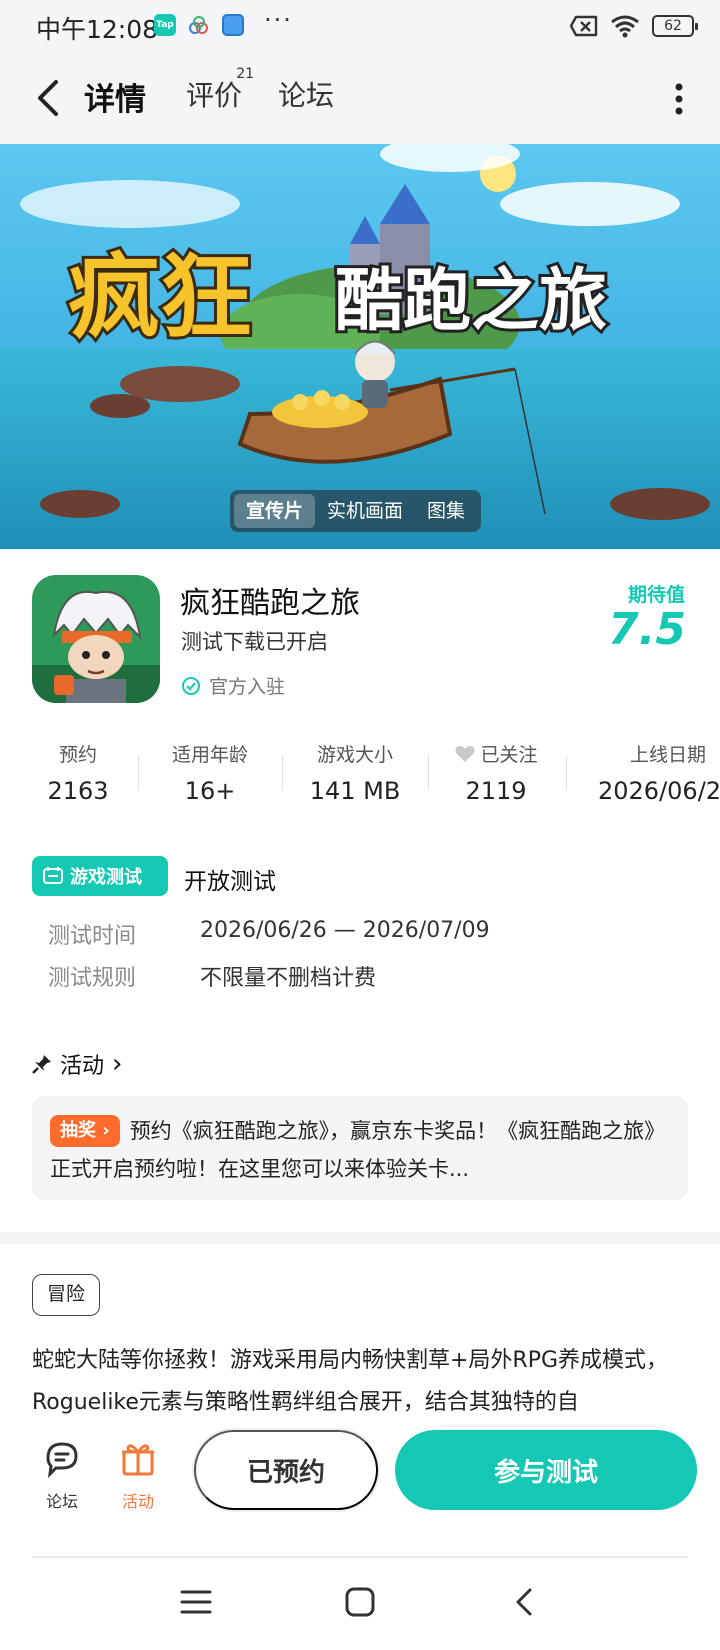 This screenshot has width=720, height=1650. I want to click on tab-details-label: 详情, so click(115, 100).